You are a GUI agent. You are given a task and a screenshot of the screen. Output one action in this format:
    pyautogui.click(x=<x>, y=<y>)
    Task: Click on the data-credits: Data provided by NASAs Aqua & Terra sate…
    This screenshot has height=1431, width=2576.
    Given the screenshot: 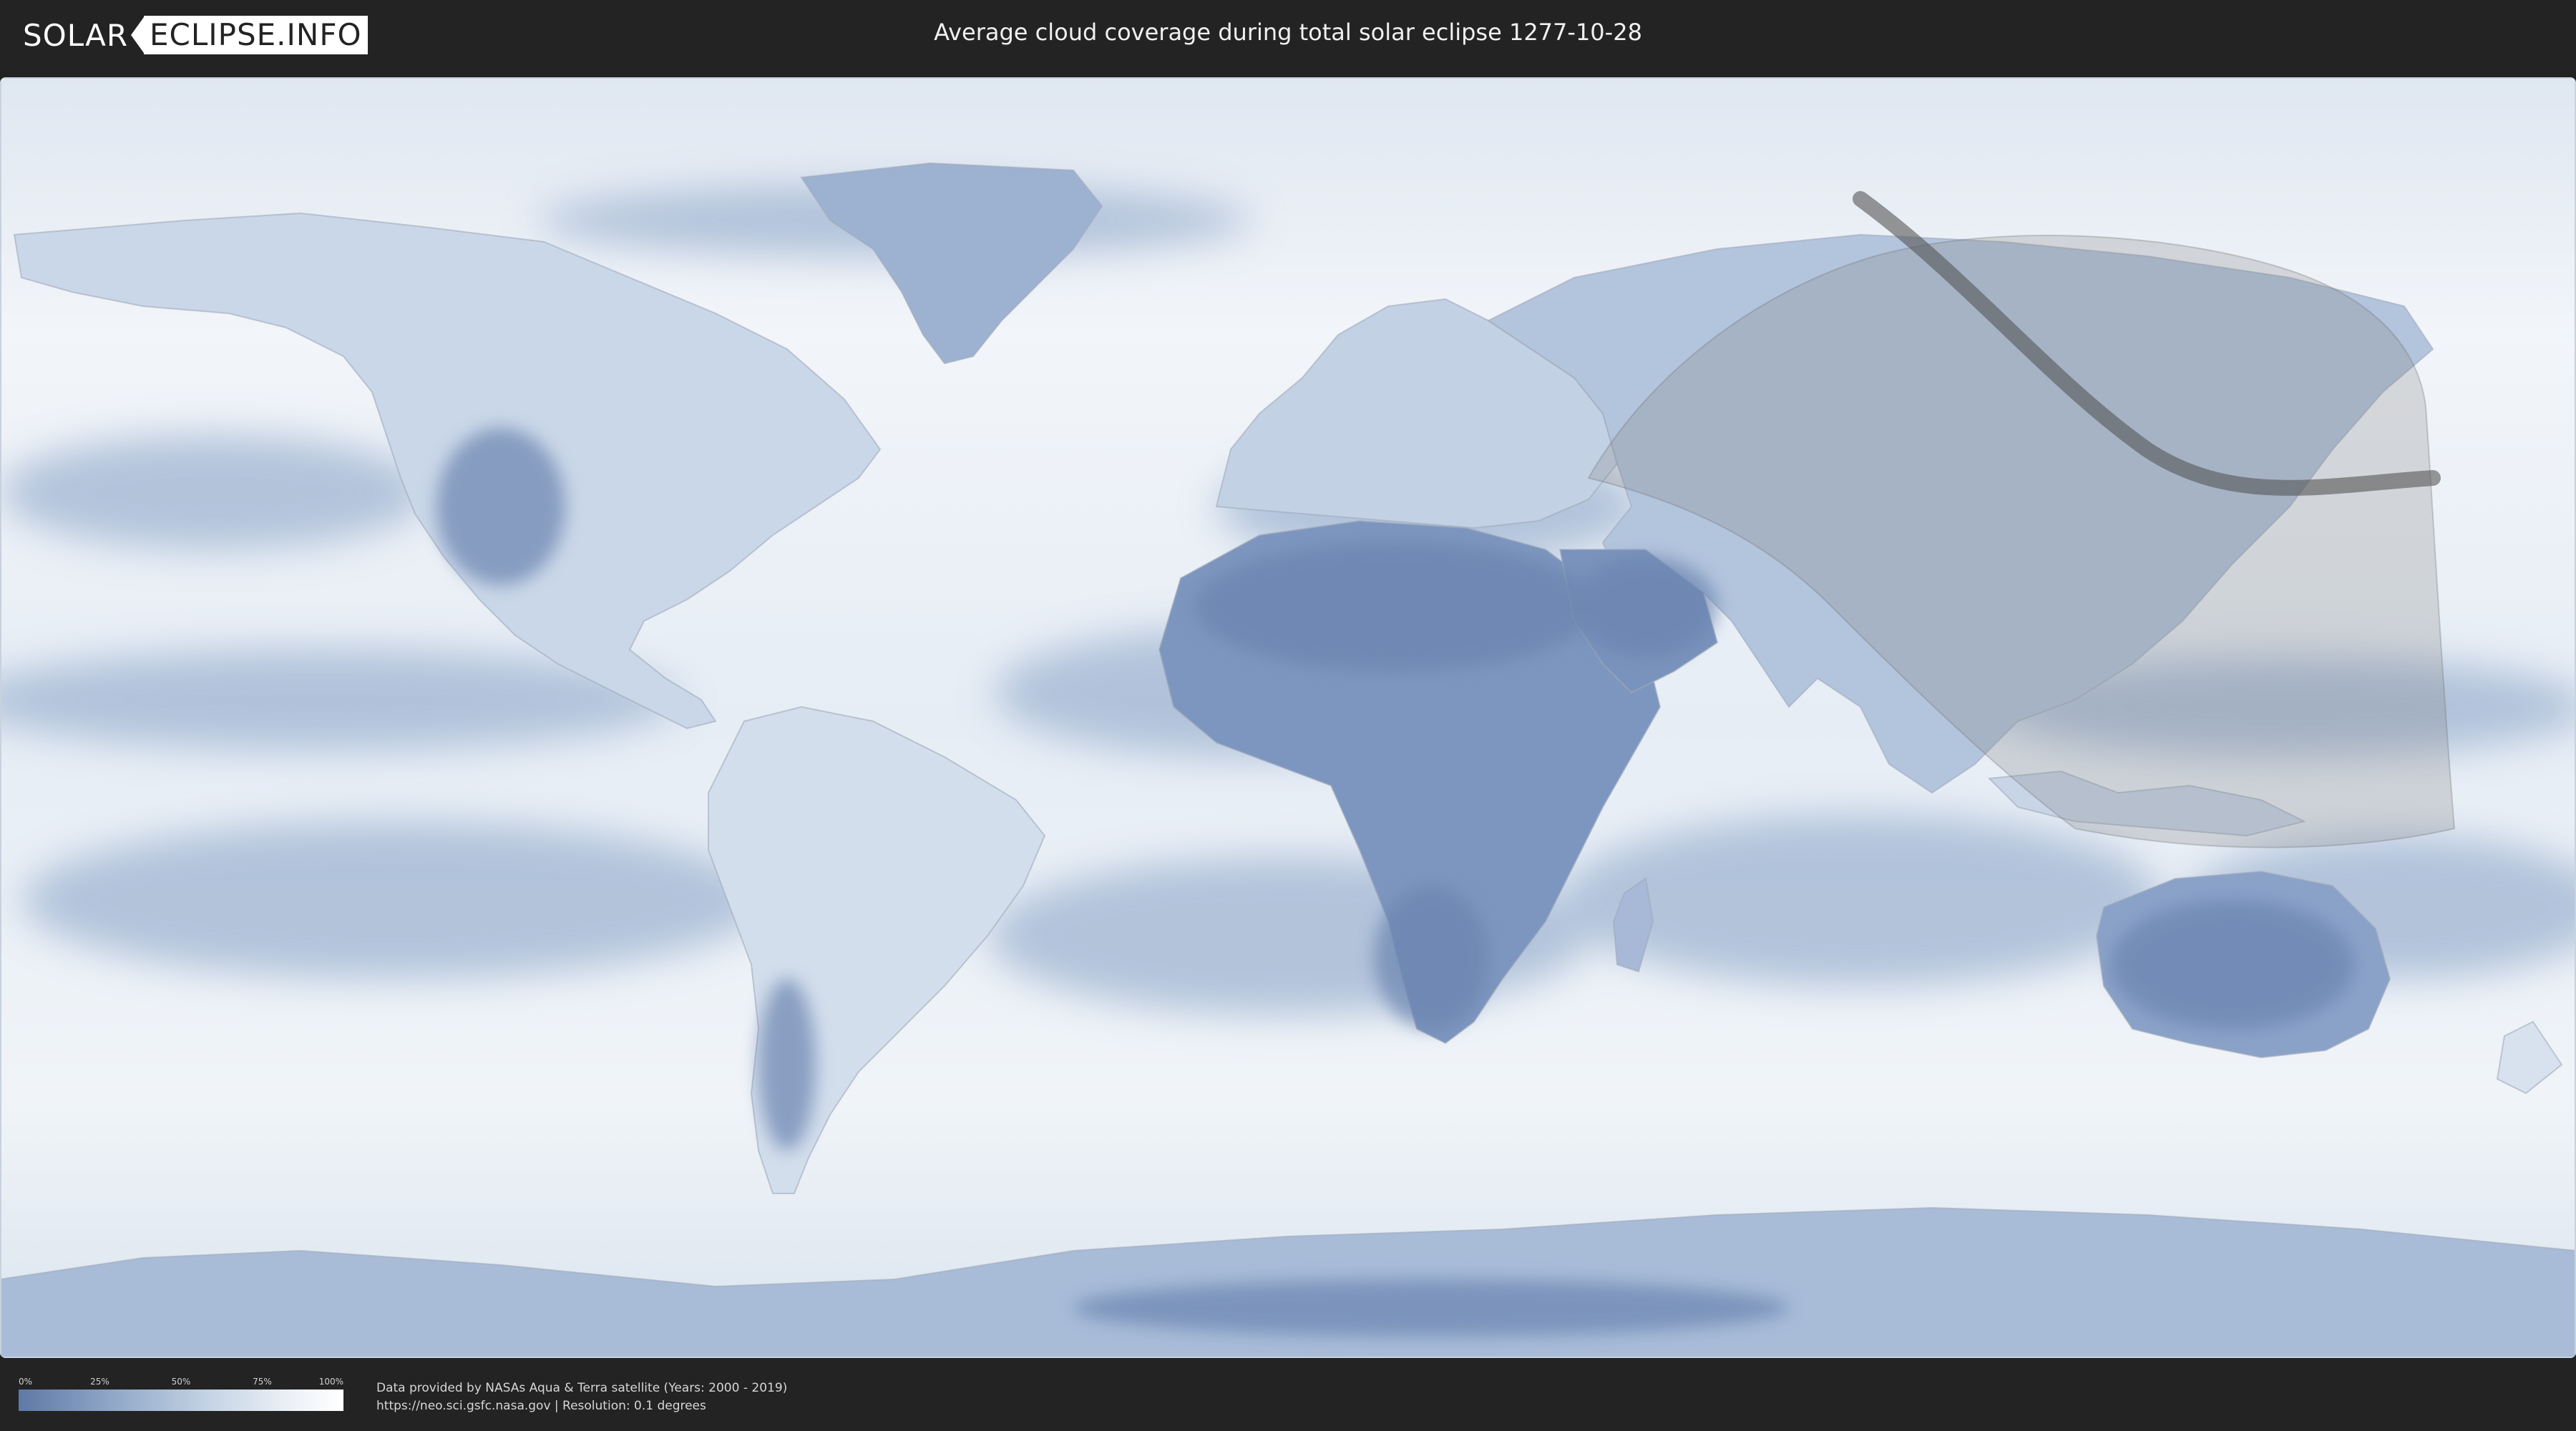 What is the action you would take?
    pyautogui.click(x=581, y=1397)
    